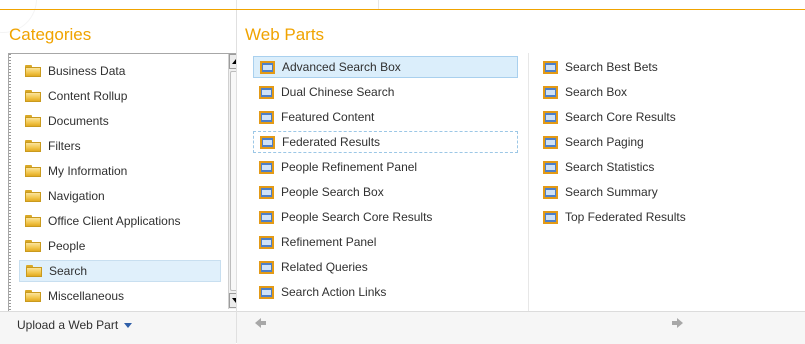 The width and height of the screenshot is (805, 344). Describe the element at coordinates (120, 121) in the screenshot. I see `category-item: Documents` at that location.